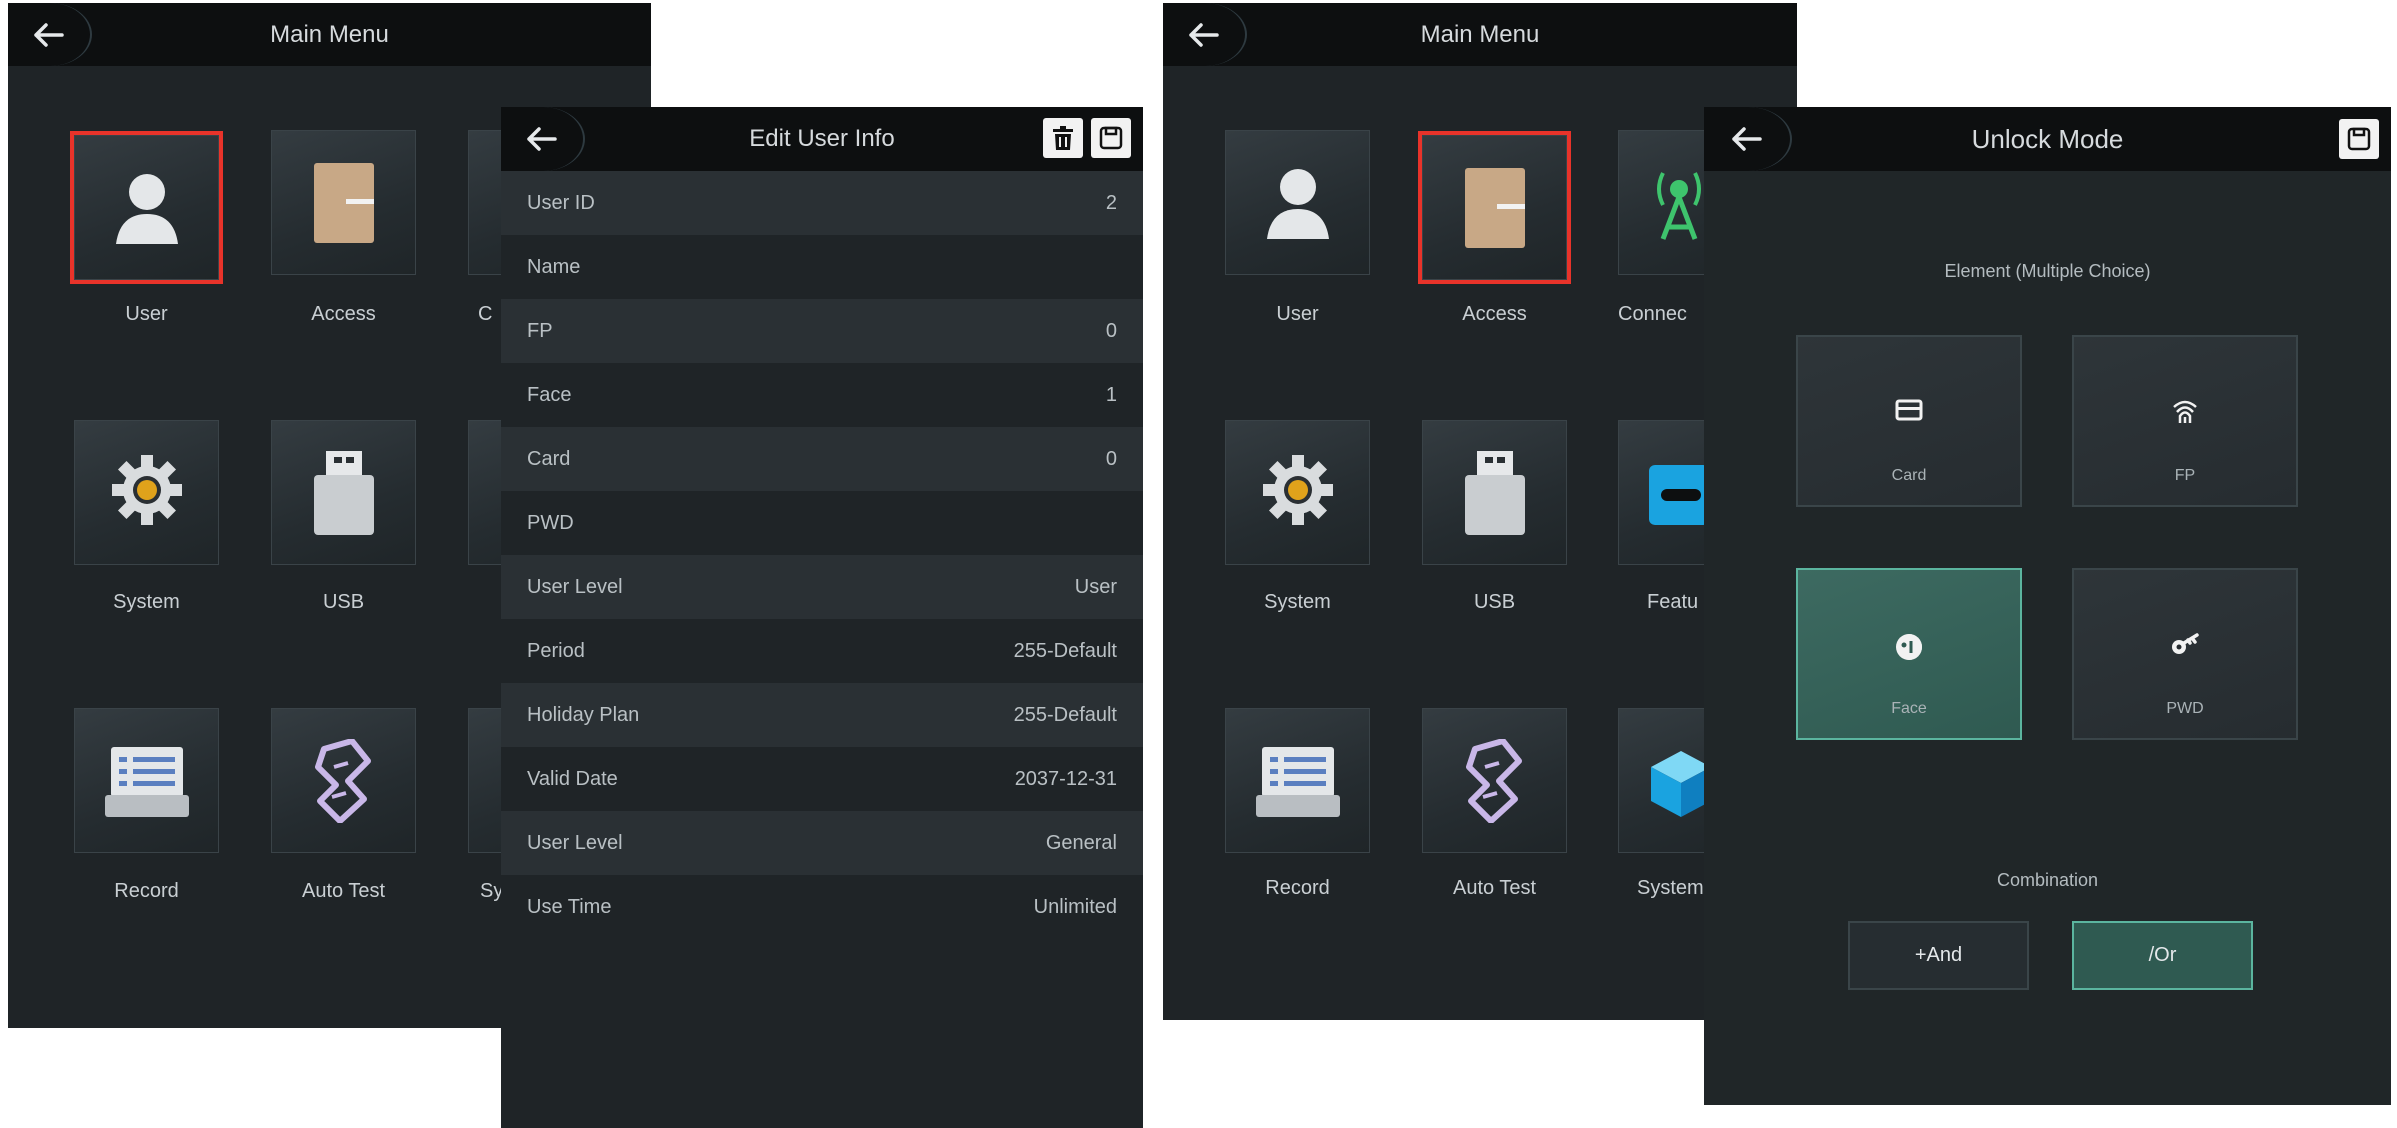 Image resolution: width=2397 pixels, height=1128 pixels. What do you see at coordinates (2185, 411) in the screenshot?
I see `fingerprint-icon` at bounding box center [2185, 411].